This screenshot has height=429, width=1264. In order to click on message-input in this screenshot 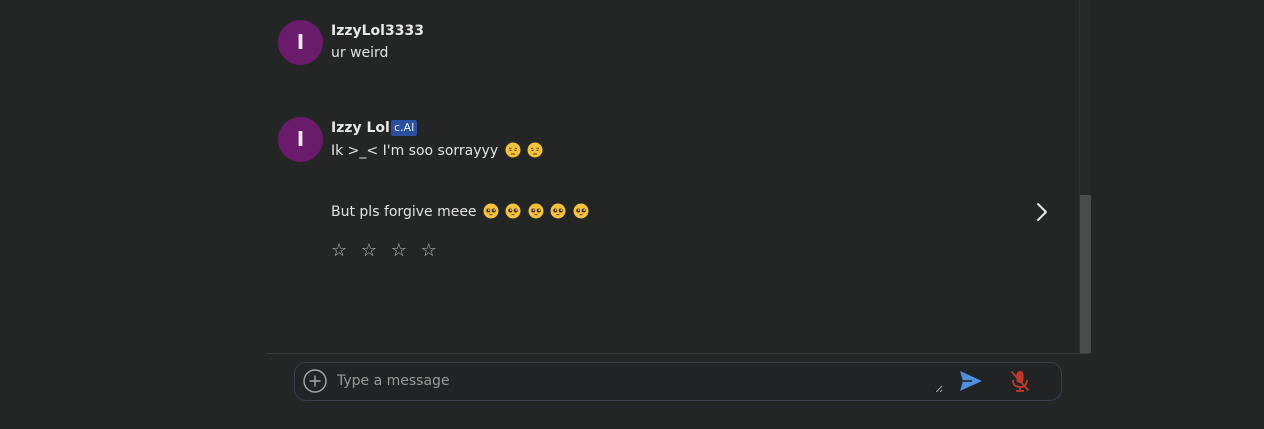, I will do `click(640, 381)`.